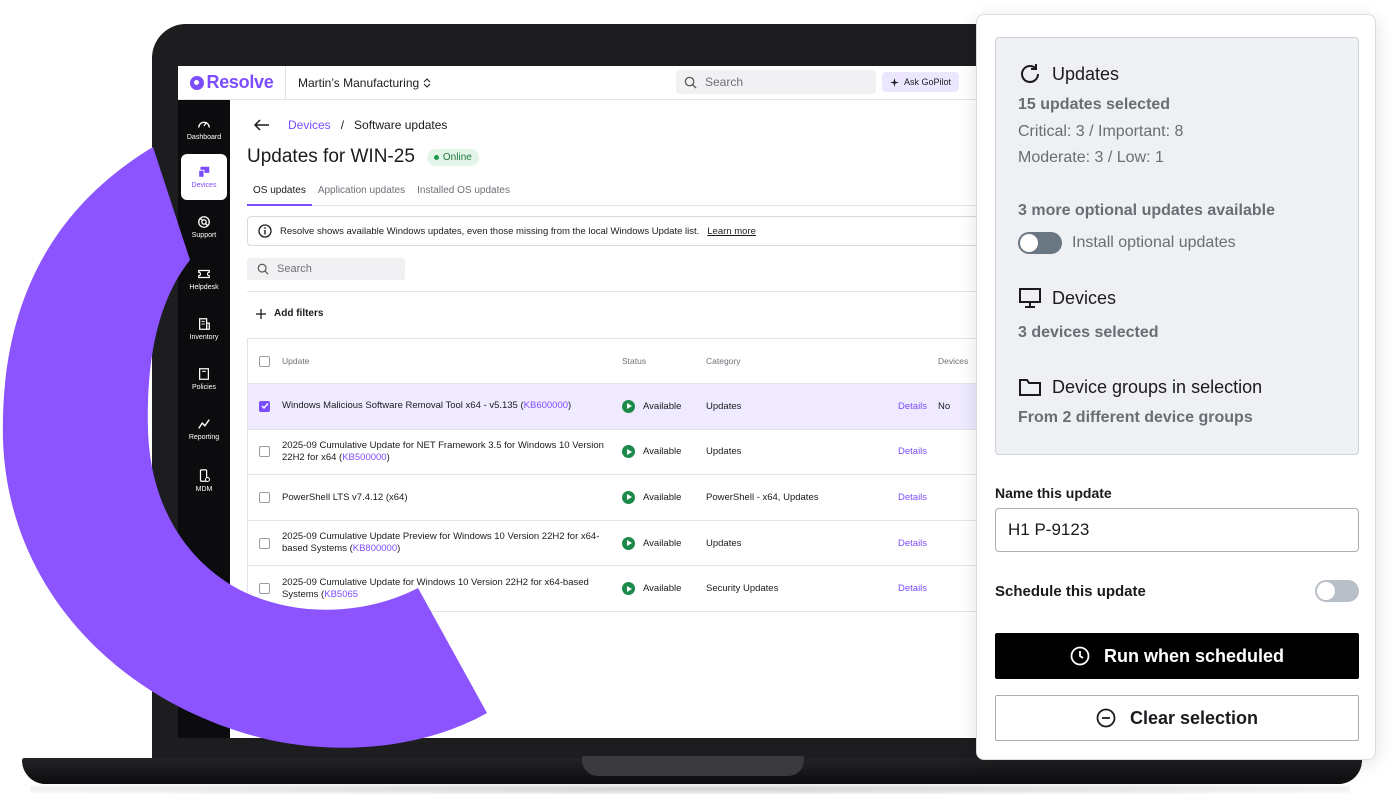 Image resolution: width=1400 pixels, height=800 pixels. I want to click on sidebar-item-reporting: Reporting, so click(204, 429).